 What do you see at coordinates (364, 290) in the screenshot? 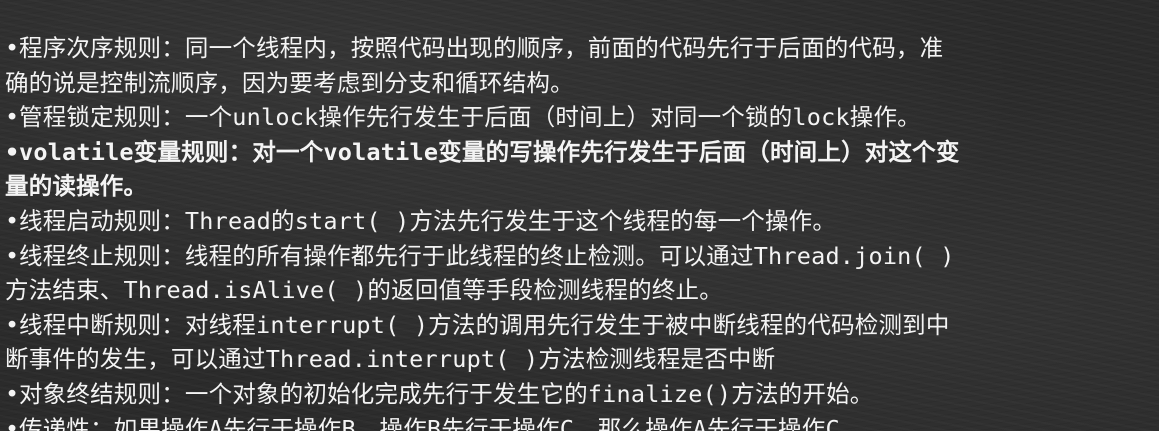
I see `rule-line: 方法结束、Thread.isAlive( )的返回值等手段检测线程的终止。` at bounding box center [364, 290].